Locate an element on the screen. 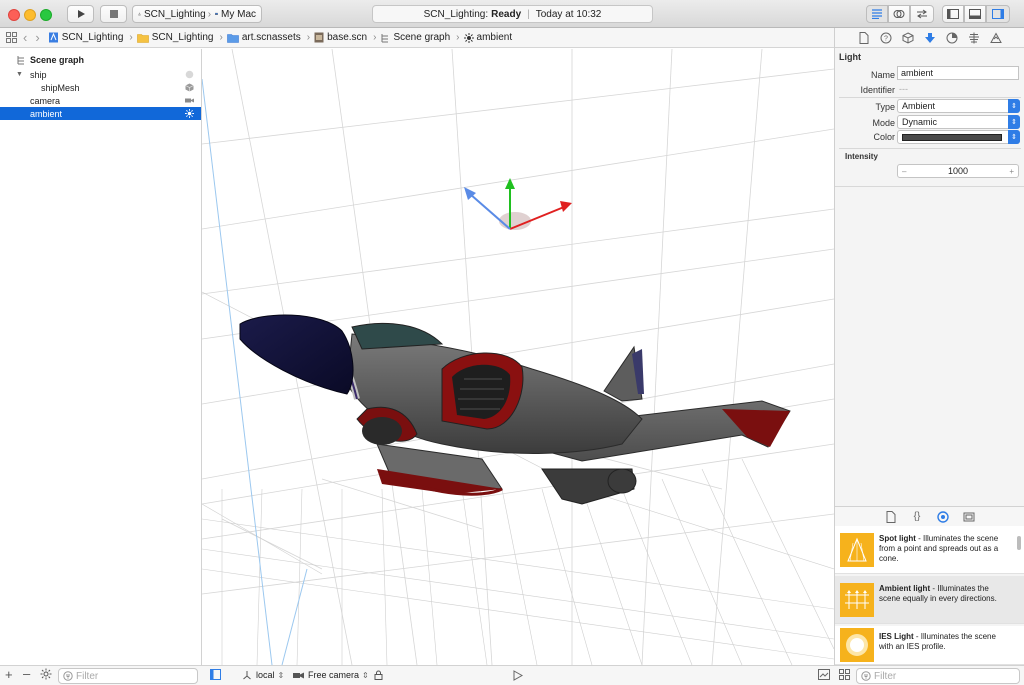 Image resolution: width=1024 pixels, height=685 pixels. bottom-bar: + – Filter local ⇕ Free camera ⇕ Filter is located at coordinates (512, 675).